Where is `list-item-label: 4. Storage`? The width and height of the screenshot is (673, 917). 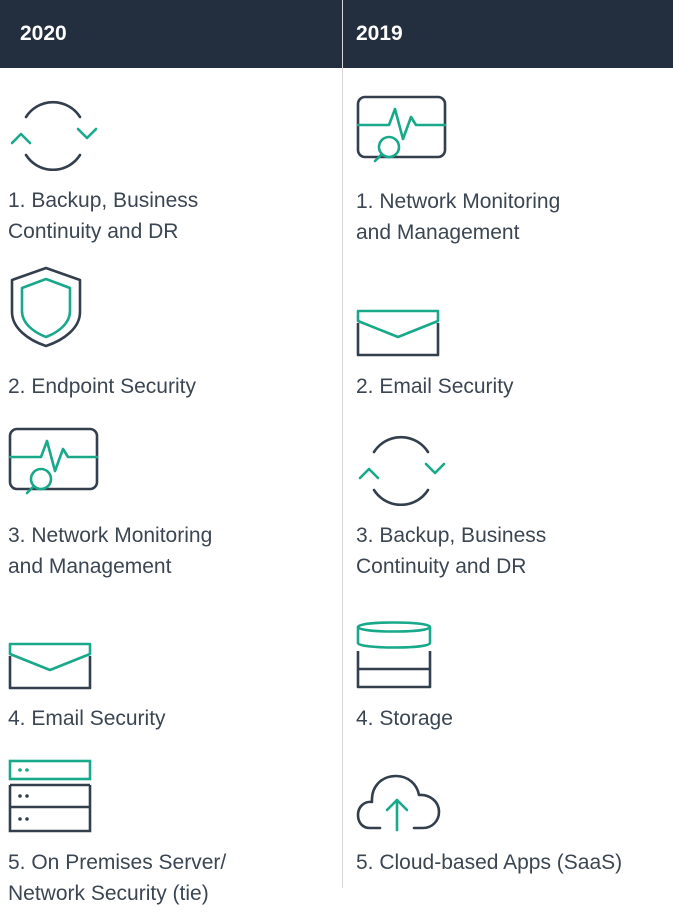 list-item-label: 4. Storage is located at coordinates (404, 718).